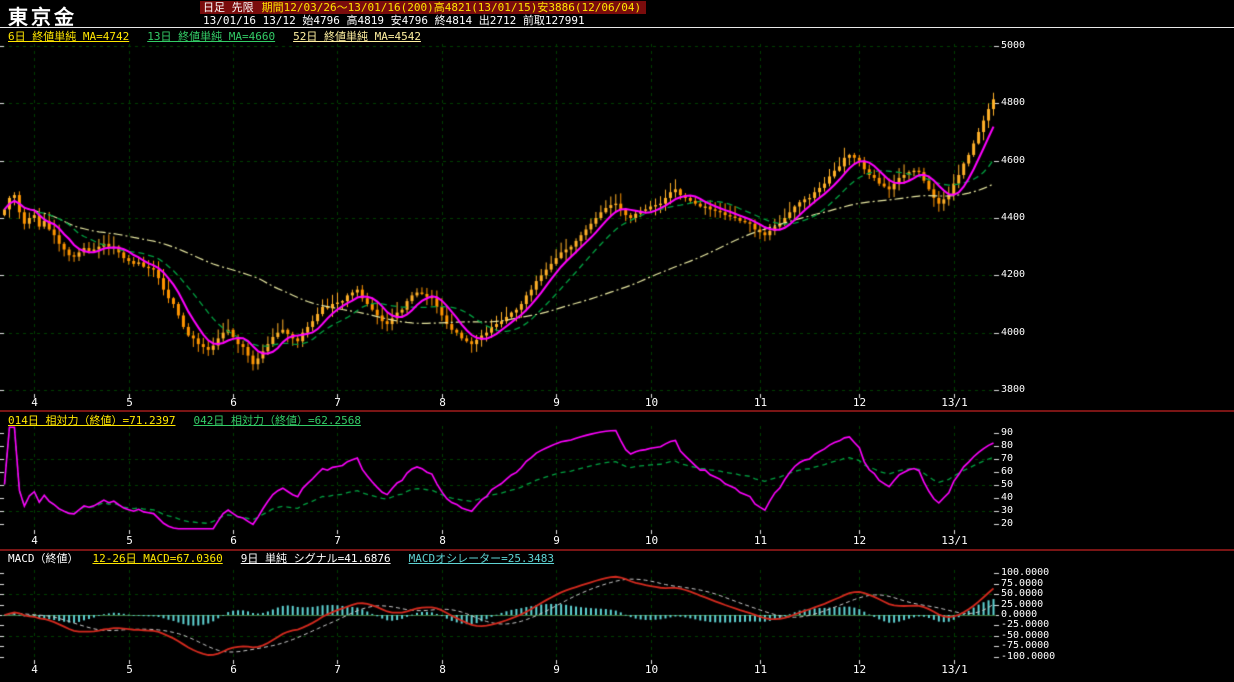 Image resolution: width=1234 pixels, height=682 pixels. I want to click on rsi-legend-row: 014日 相対力（終値）=71.2397 042日 相対力（終値）=62.2568, so click(193, 421).